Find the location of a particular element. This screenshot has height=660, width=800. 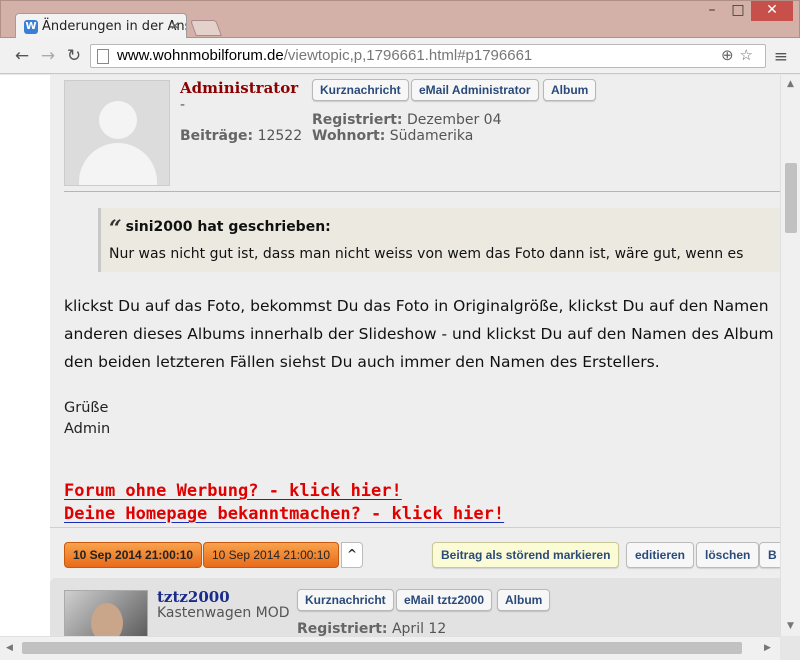

zoom-icon: ⊕ is located at coordinates (730, 55).